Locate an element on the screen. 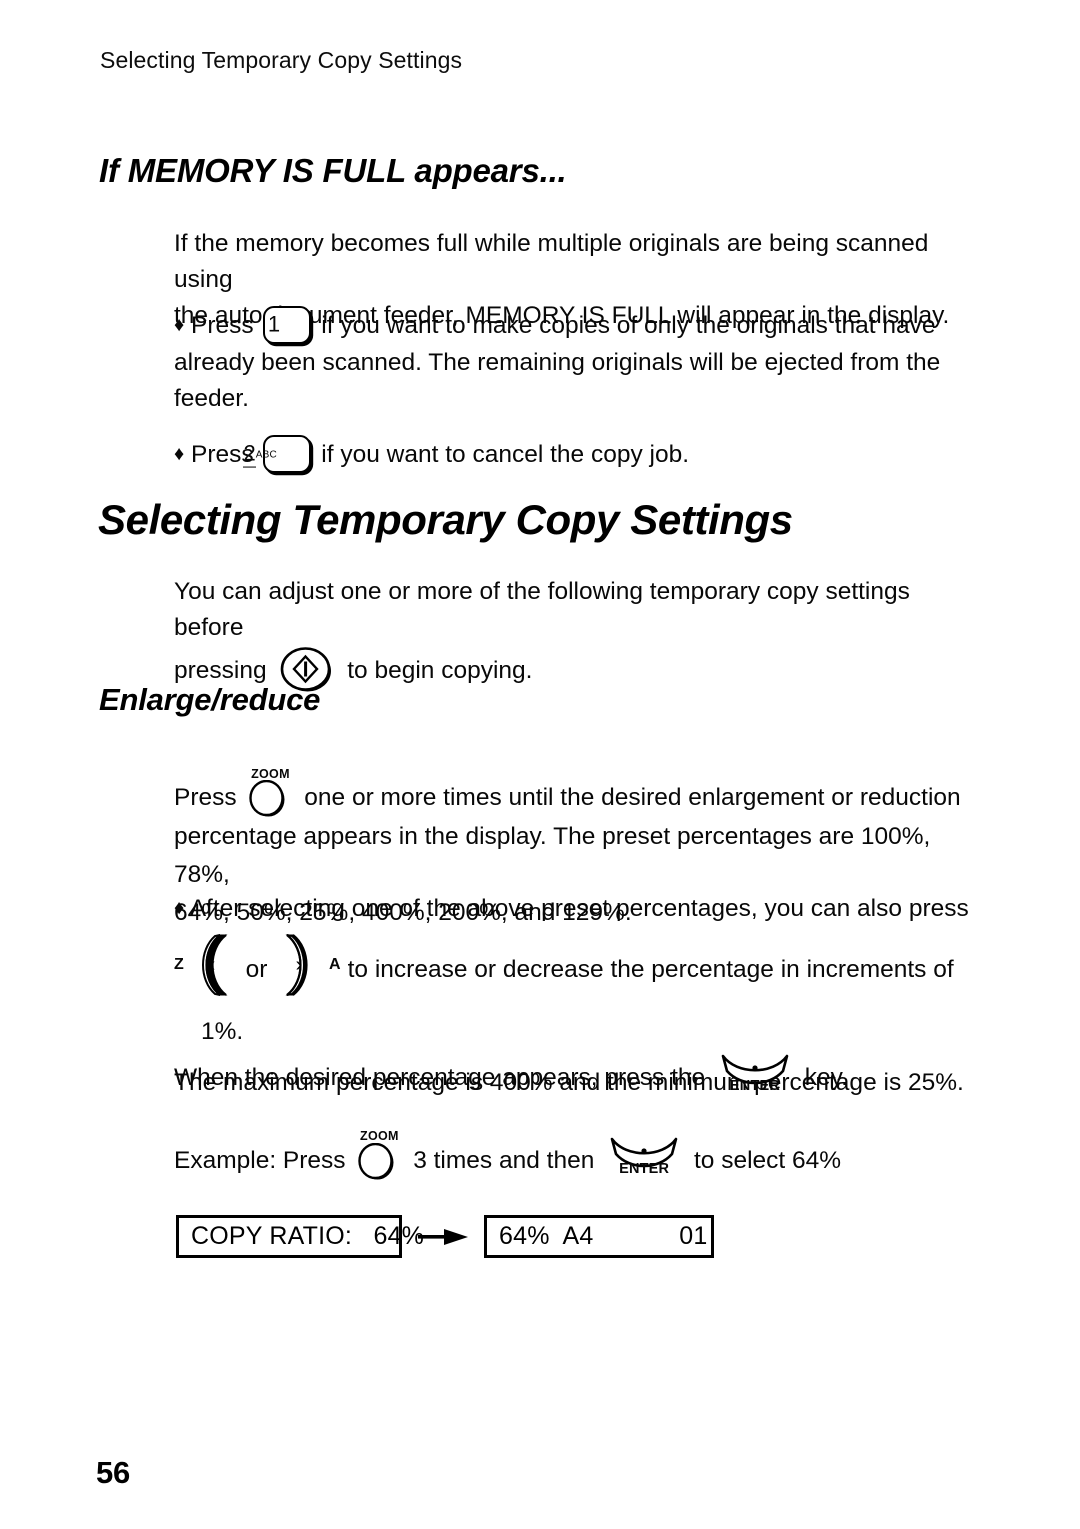 The height and width of the screenshot is (1529, 1080). example-before-zoom: Example: Press is located at coordinates (260, 1160).